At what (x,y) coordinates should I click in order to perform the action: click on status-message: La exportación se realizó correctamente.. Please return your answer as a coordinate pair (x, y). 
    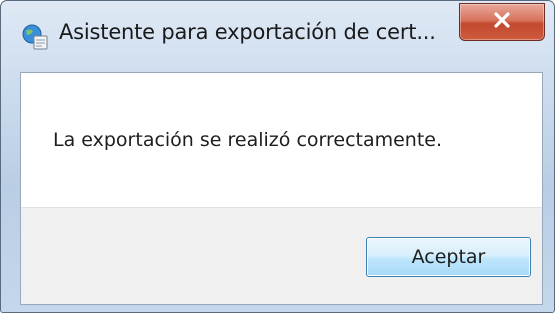
    Looking at the image, I should click on (248, 140).